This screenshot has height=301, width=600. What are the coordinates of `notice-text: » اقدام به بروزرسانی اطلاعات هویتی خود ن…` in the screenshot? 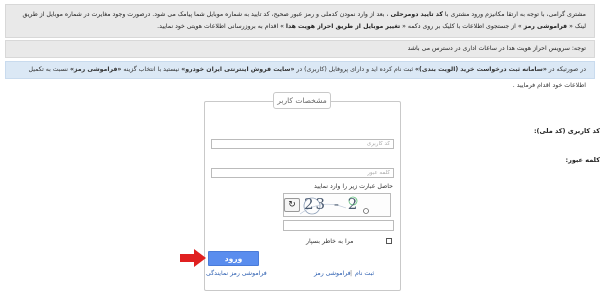 It's located at (221, 26).